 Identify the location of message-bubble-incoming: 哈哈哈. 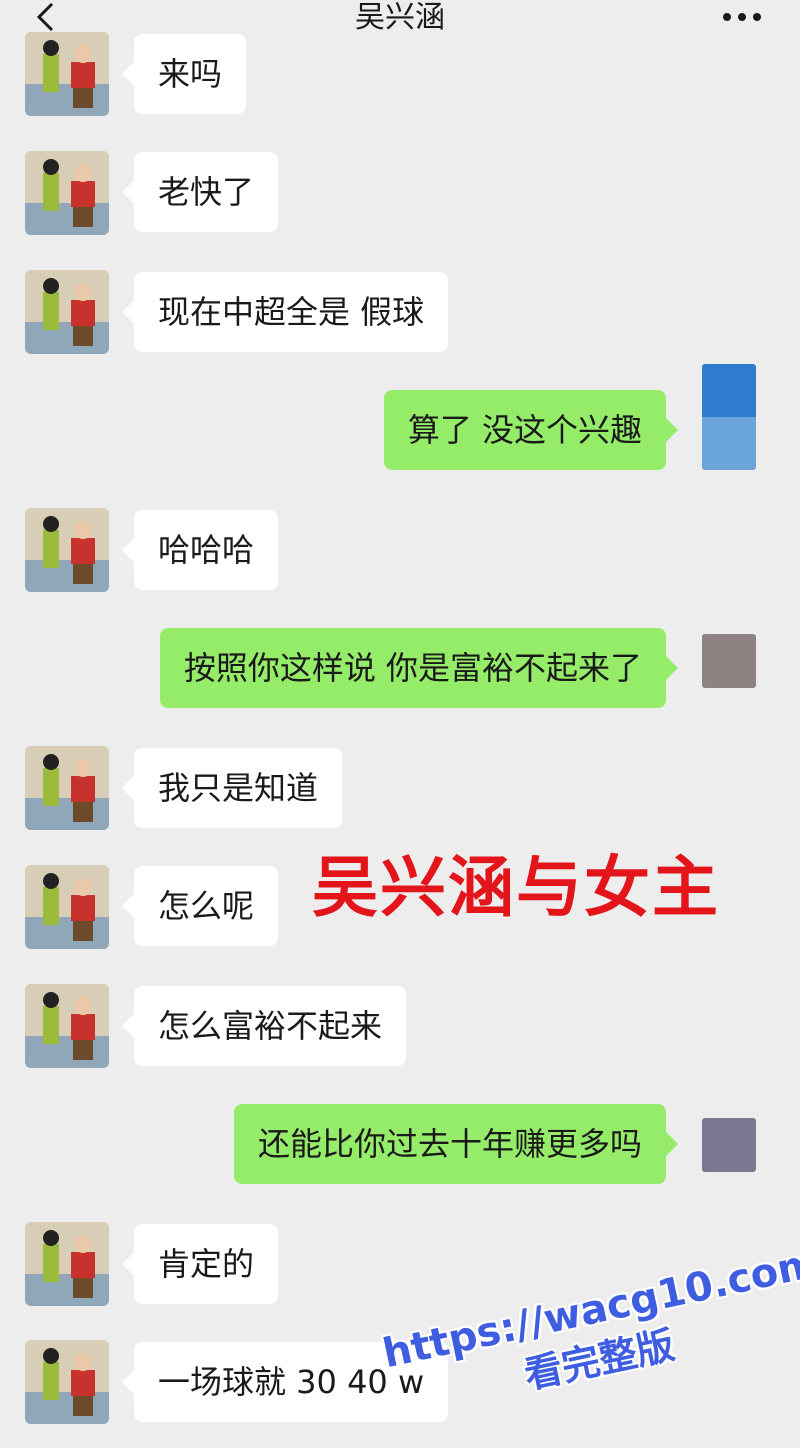
(200, 550).